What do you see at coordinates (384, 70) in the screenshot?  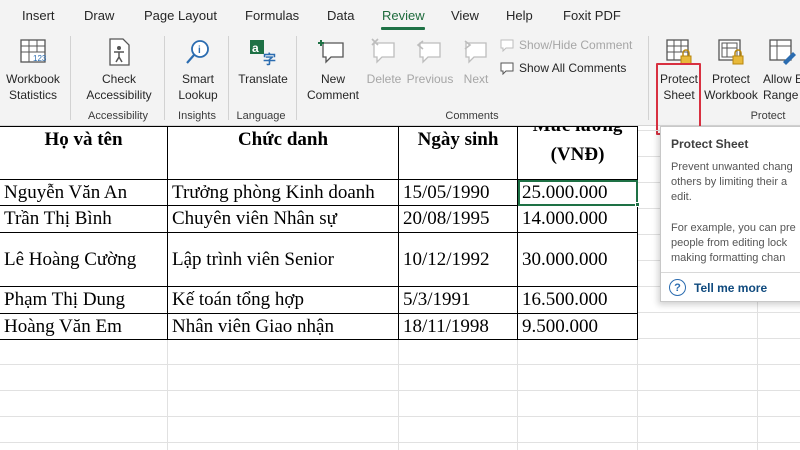 I see `delete-comment-button: Delete` at bounding box center [384, 70].